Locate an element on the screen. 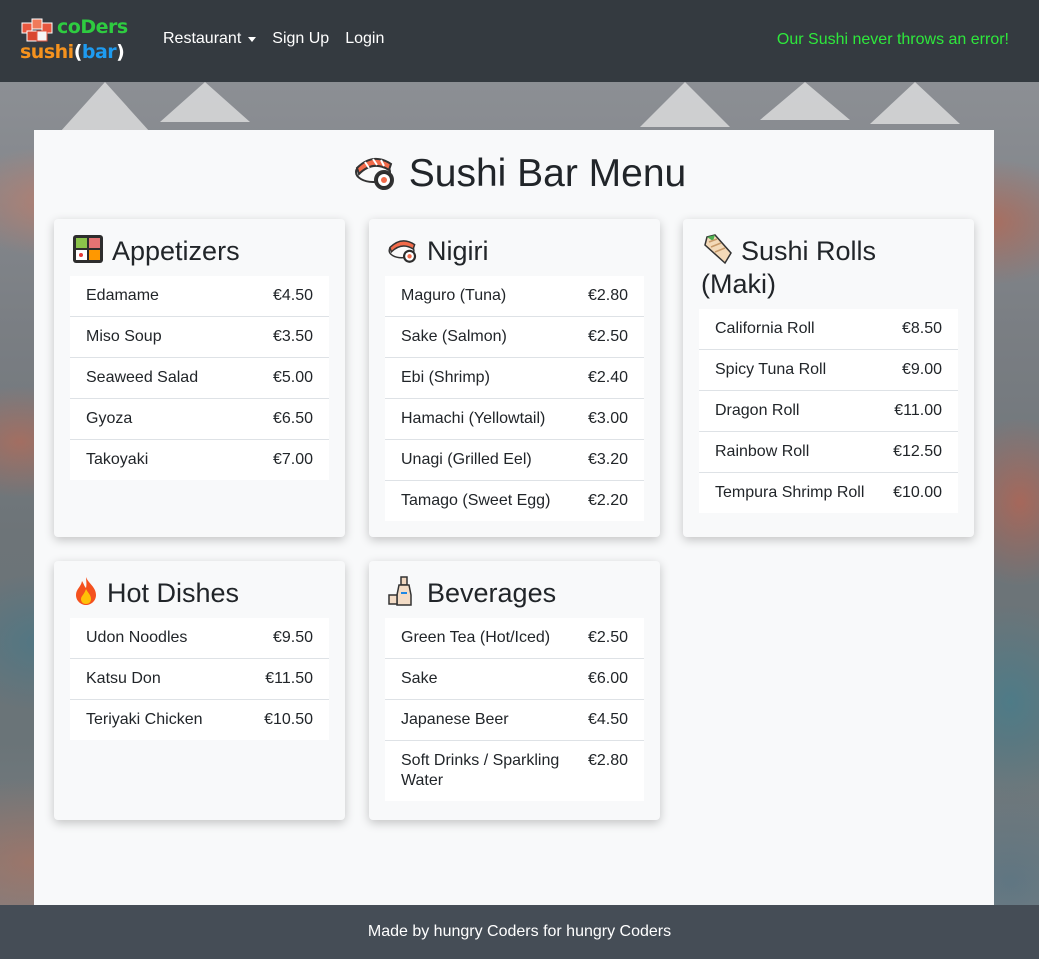 This screenshot has height=959, width=1039. tagline: Our Sushi never throws an error! is located at coordinates (892, 39).